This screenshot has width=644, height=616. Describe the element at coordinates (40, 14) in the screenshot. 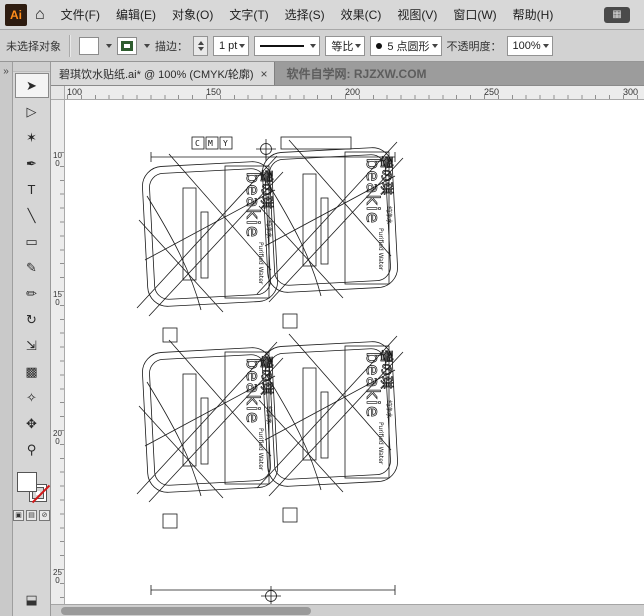

I see `home-icon: ⌂` at that location.